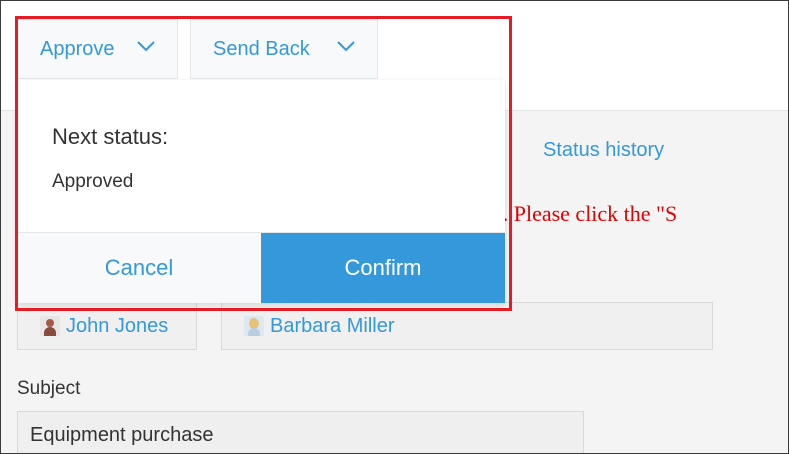 This screenshot has width=789, height=454. I want to click on subject-field: Equipment purchase, so click(300, 432).